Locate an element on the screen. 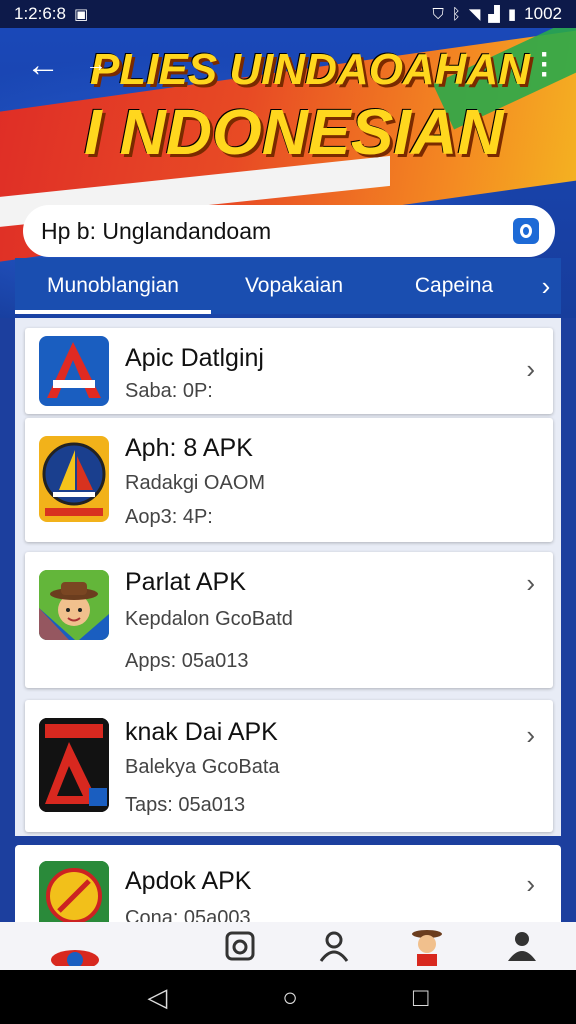 The image size is (576, 1024). list-item: Apic Datlginj Saba: 0P: › is located at coordinates (289, 371).